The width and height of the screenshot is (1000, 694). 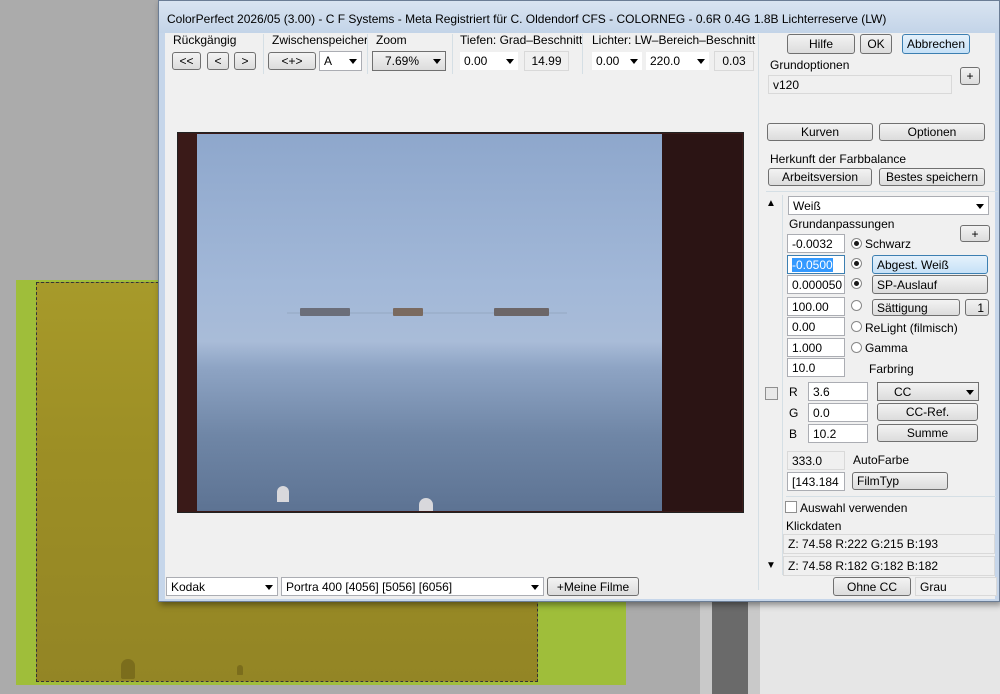 I want to click on autocolor-label: AutoFarbe, so click(x=881, y=460).